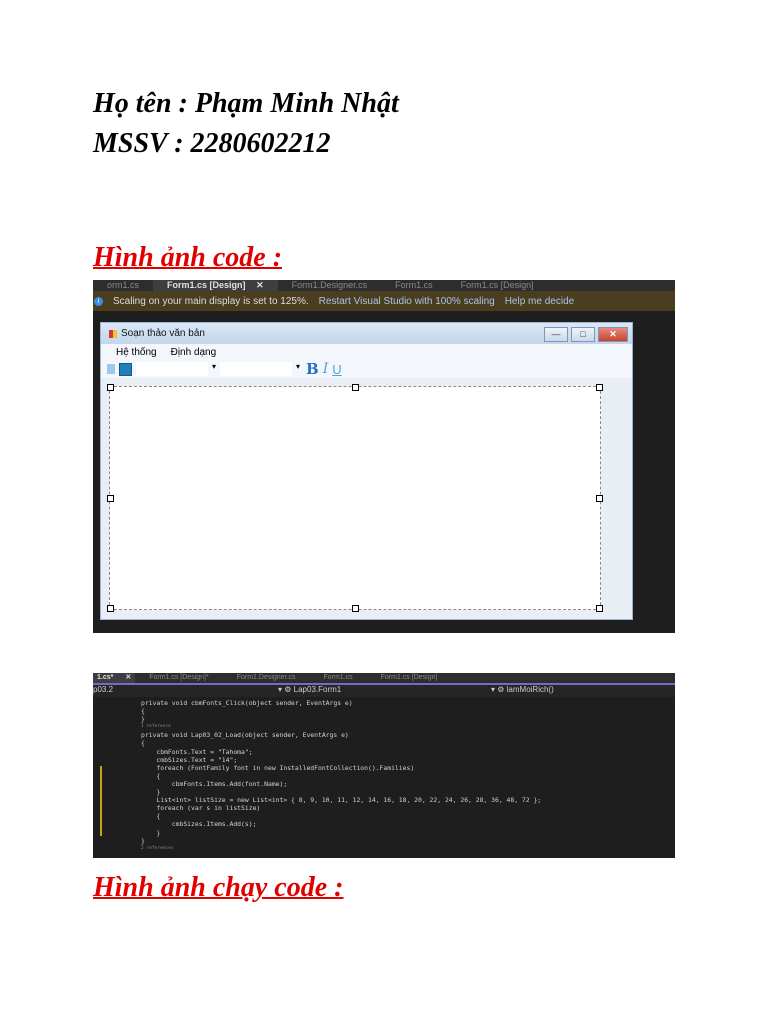  What do you see at coordinates (522, 689) in the screenshot?
I see `member-dropdown: ▾ ⚙ lamMoiRich()` at bounding box center [522, 689].